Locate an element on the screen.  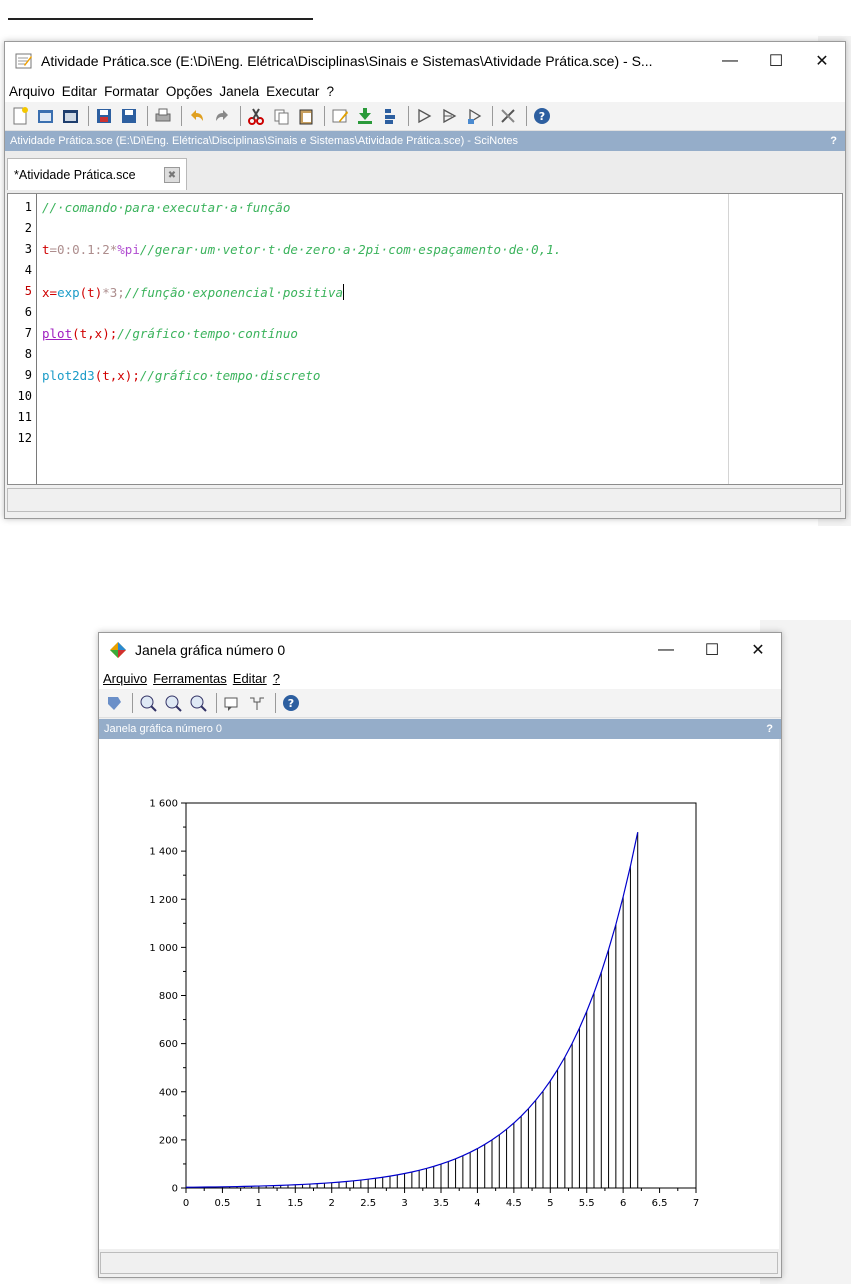
y-tick-label: 600 is located at coordinates (168, 1044).